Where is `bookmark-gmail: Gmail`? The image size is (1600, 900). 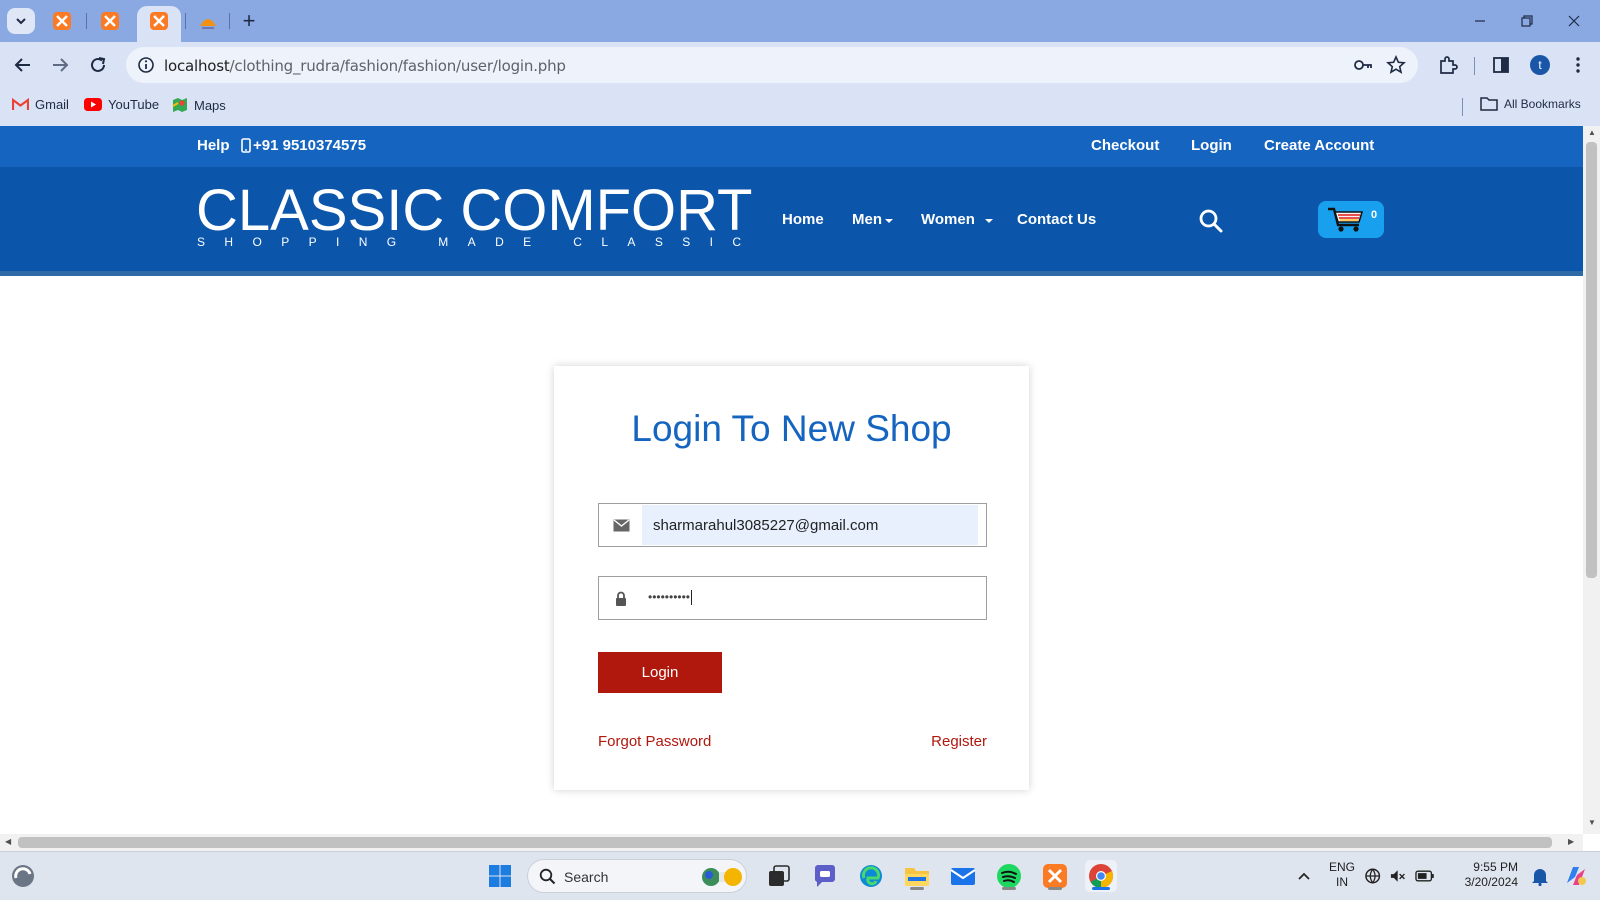 bookmark-gmail: Gmail is located at coordinates (40, 104).